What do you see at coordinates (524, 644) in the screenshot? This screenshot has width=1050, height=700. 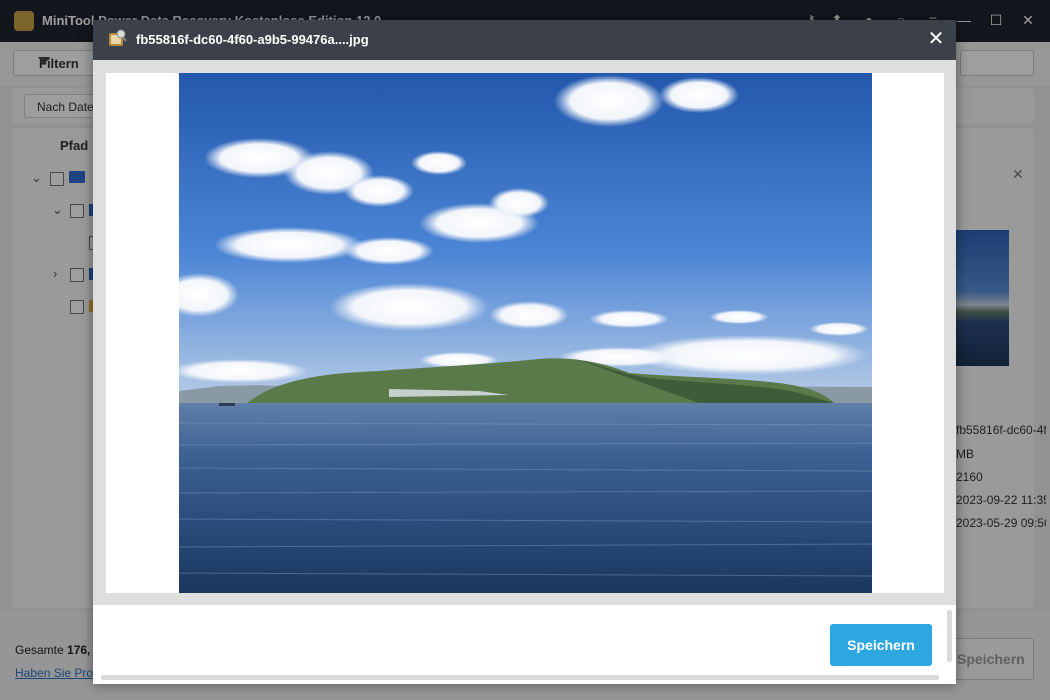 I see `dialog-footer: Speichern` at bounding box center [524, 644].